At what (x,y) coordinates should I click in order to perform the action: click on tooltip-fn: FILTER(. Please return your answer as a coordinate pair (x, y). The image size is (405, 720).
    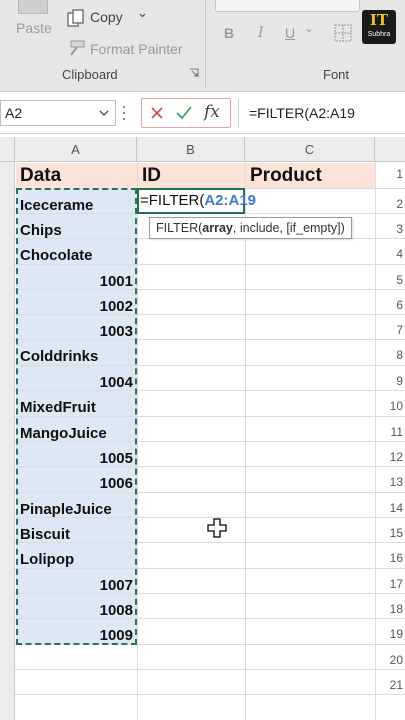
    Looking at the image, I should click on (179, 228).